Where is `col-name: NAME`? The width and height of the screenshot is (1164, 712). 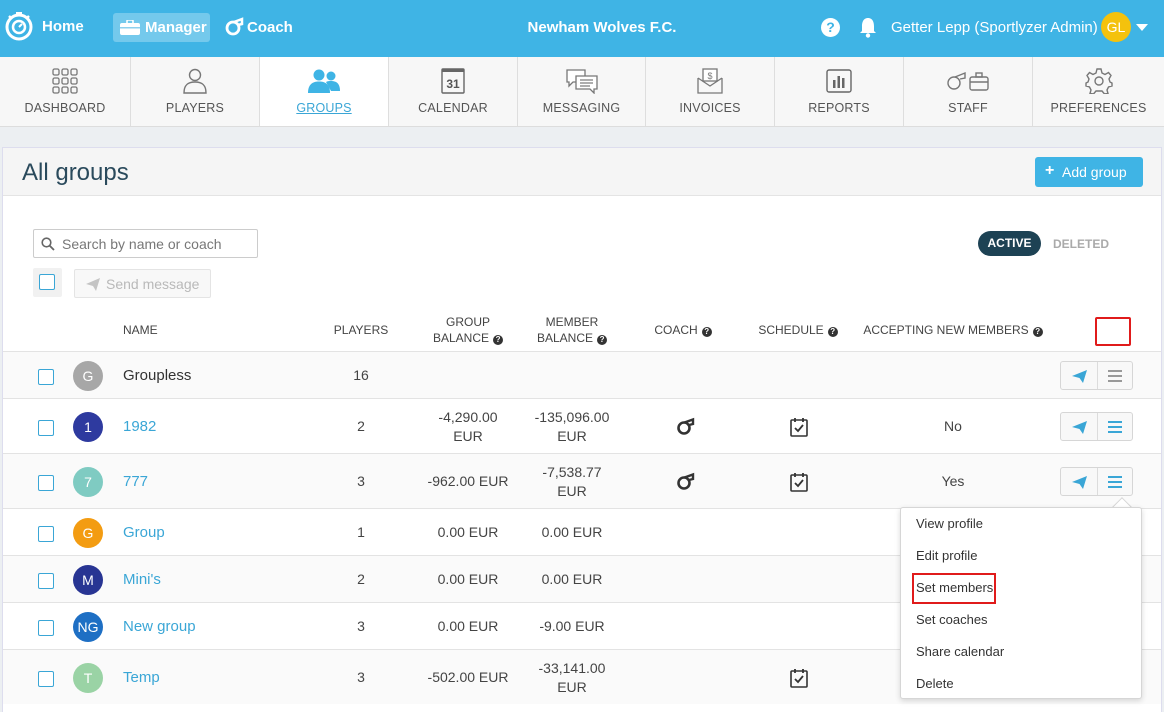
col-name: NAME is located at coordinates (140, 330).